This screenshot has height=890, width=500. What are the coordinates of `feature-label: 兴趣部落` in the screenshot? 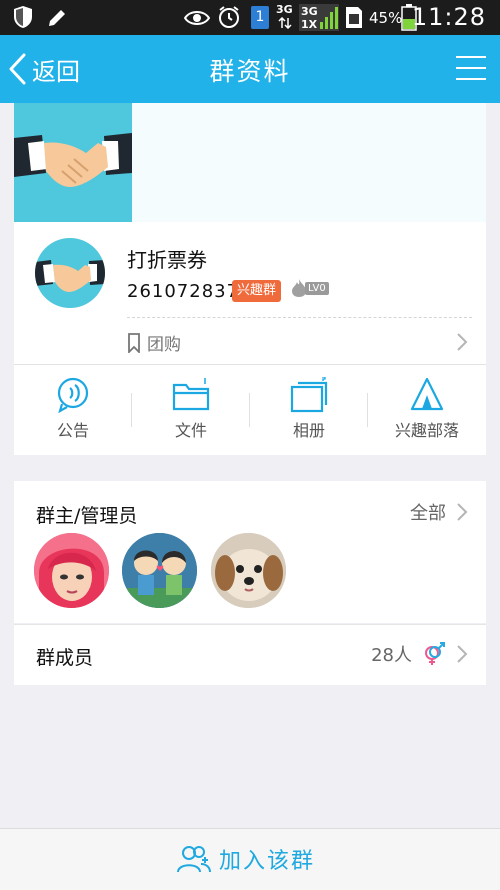 It's located at (426, 430).